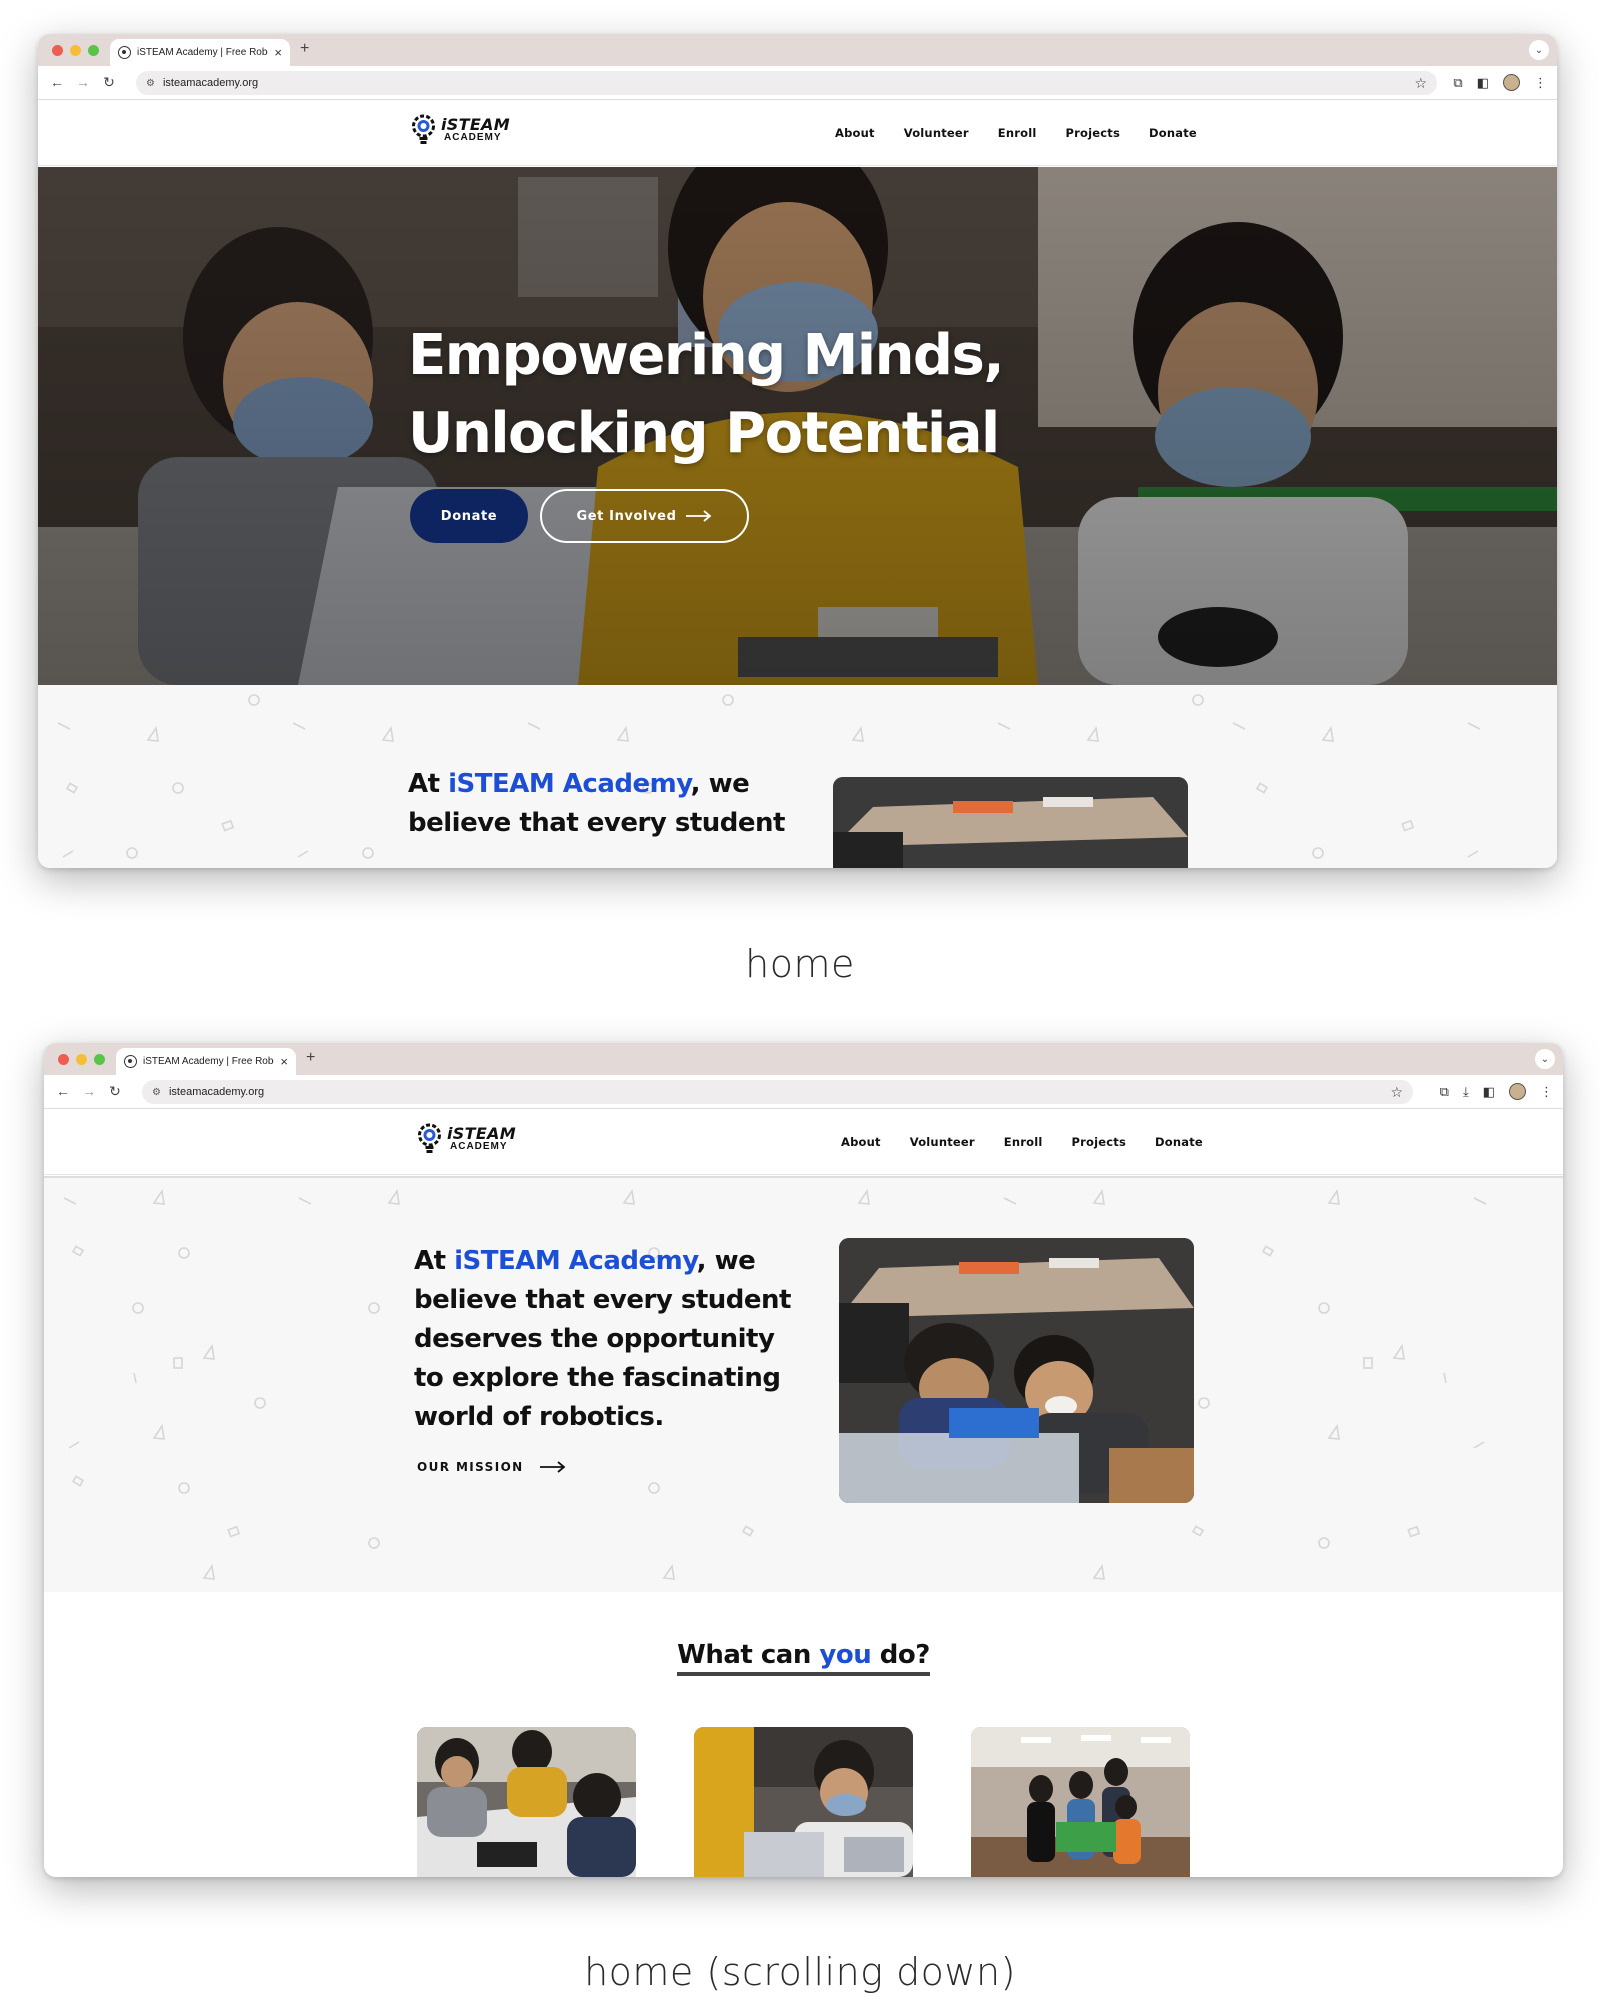  I want to click on hero-heading-line2: Unlocking Potential, so click(704, 433).